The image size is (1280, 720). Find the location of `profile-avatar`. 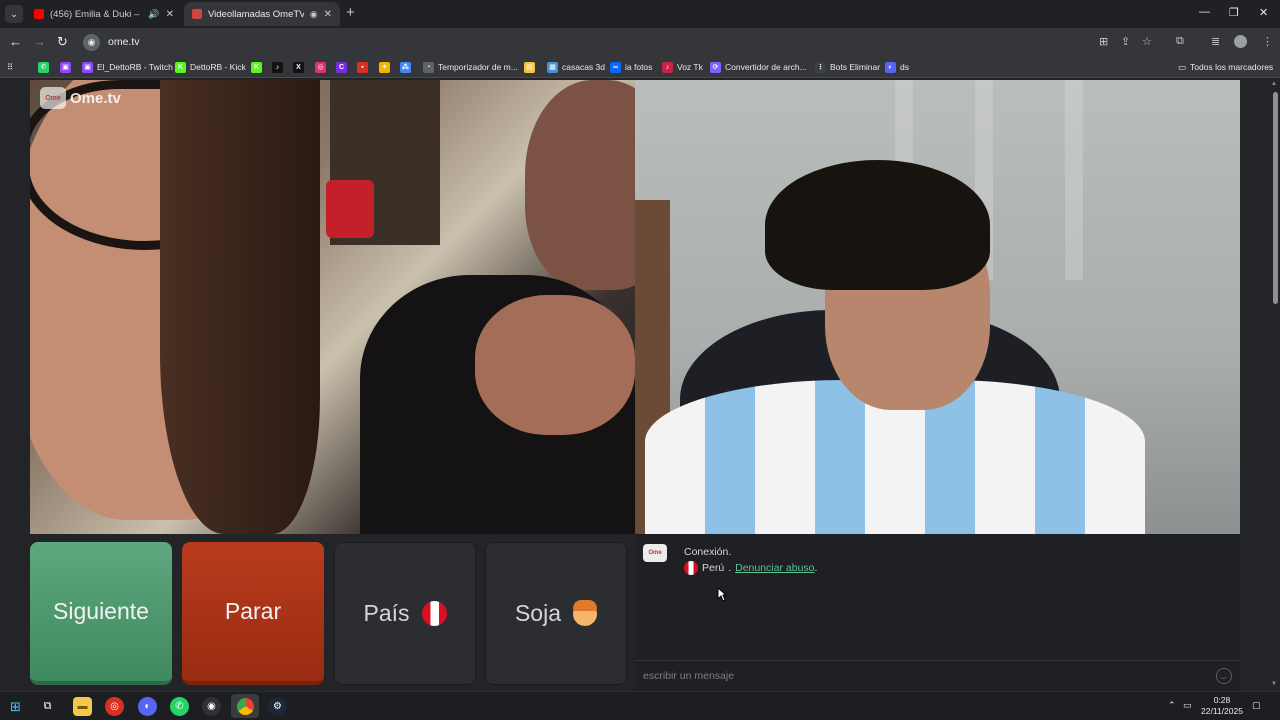

profile-avatar is located at coordinates (1240, 41).